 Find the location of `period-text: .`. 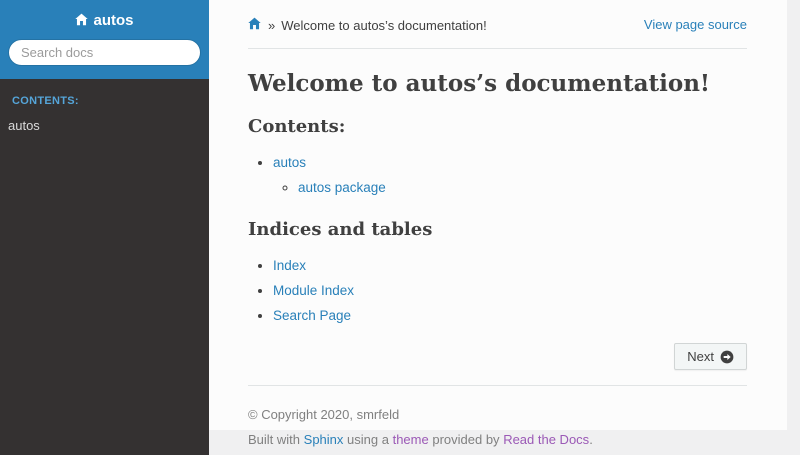

period-text: . is located at coordinates (591, 440).